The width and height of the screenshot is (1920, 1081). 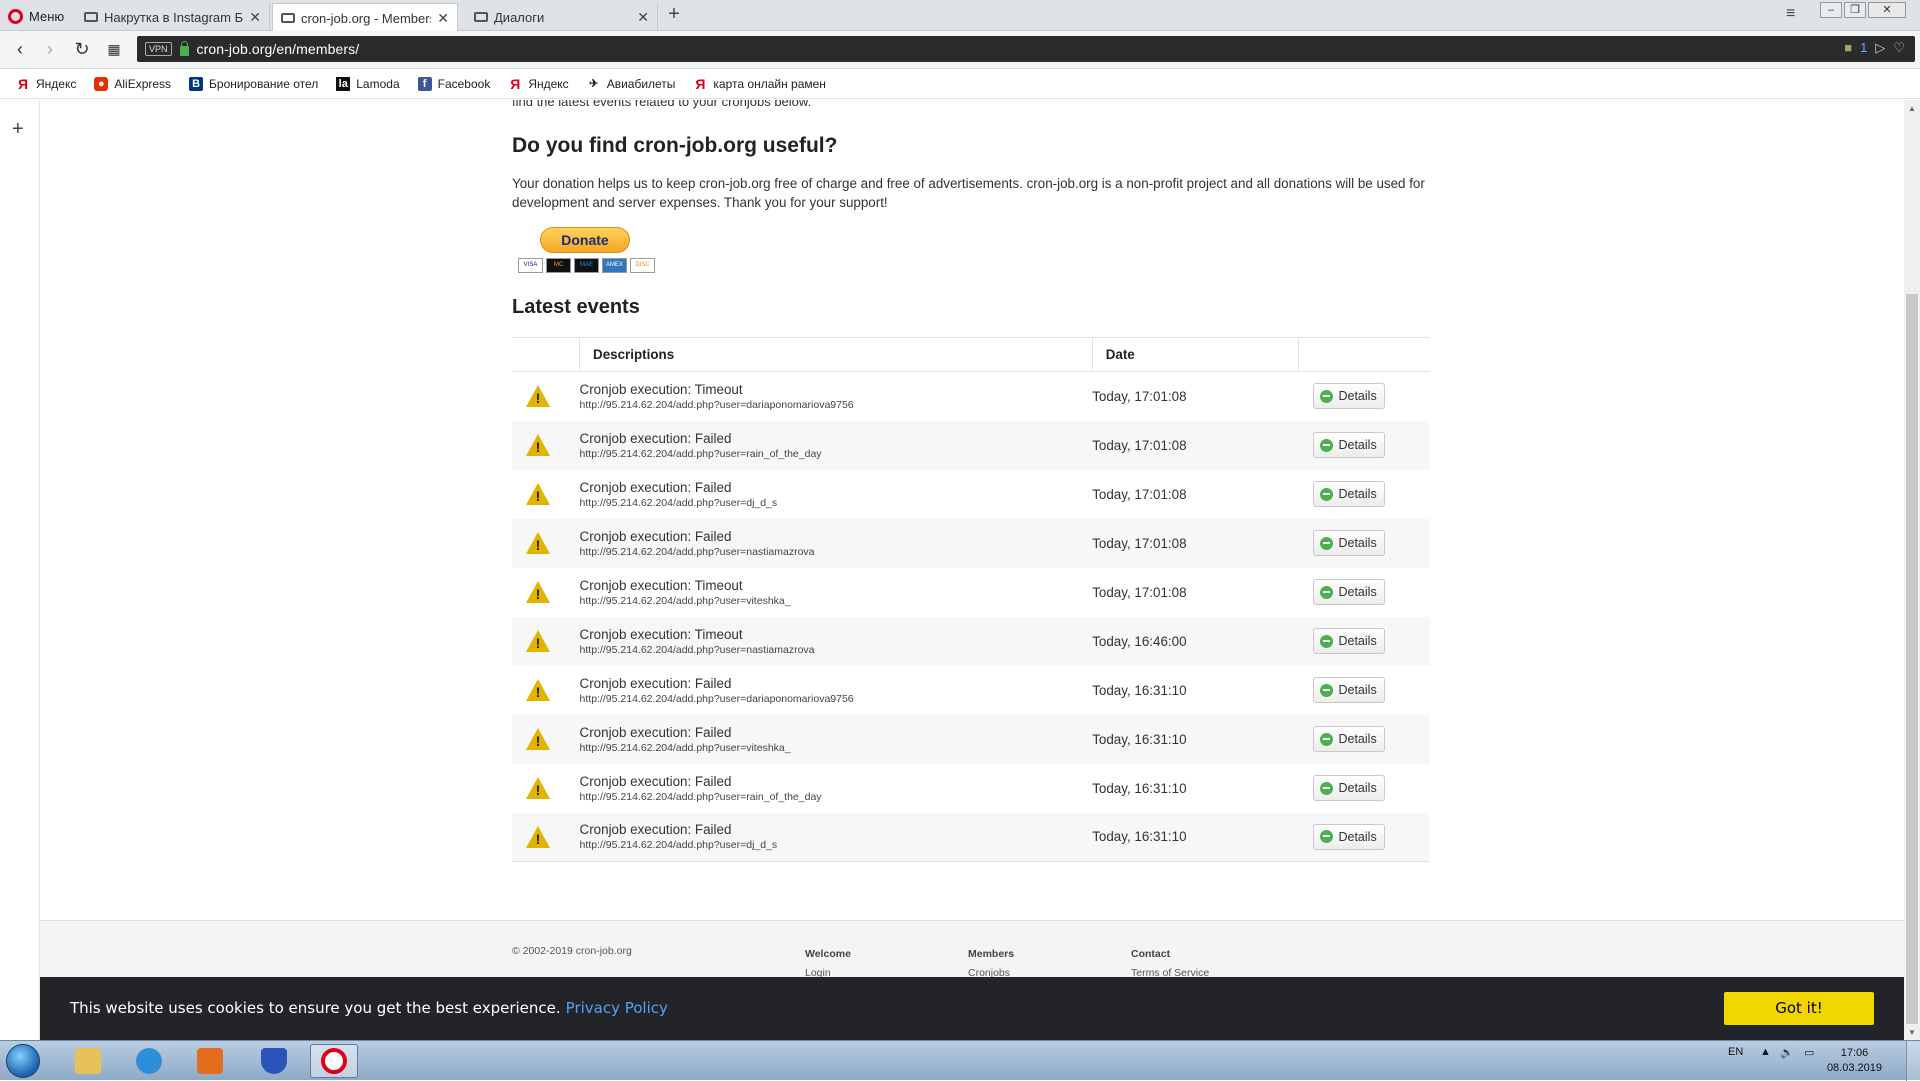 I want to click on maximize-icon: ❐, so click(x=1855, y=10).